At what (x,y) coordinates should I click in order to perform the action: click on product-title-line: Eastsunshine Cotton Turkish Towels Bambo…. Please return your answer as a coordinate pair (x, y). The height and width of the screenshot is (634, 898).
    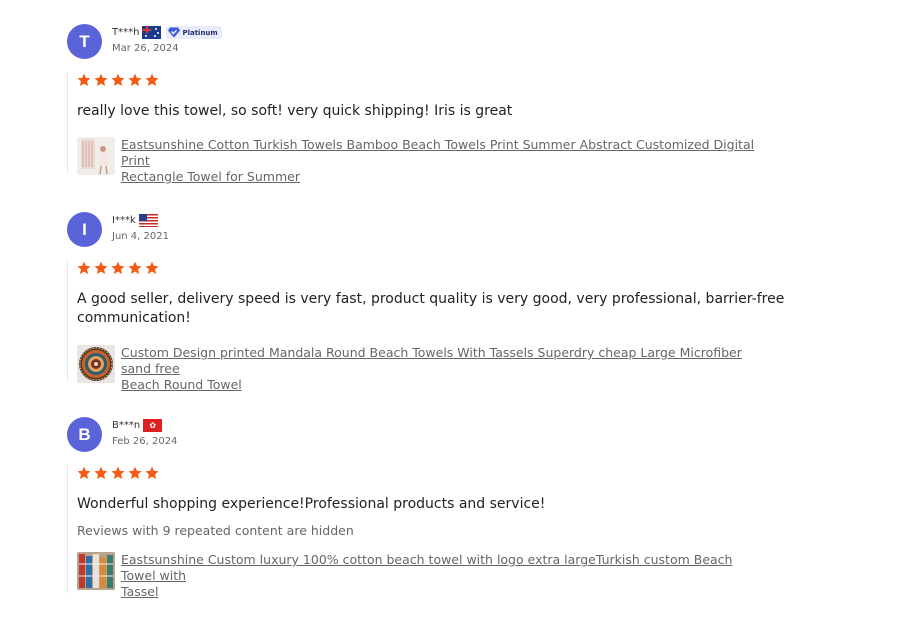
    Looking at the image, I should click on (441, 153).